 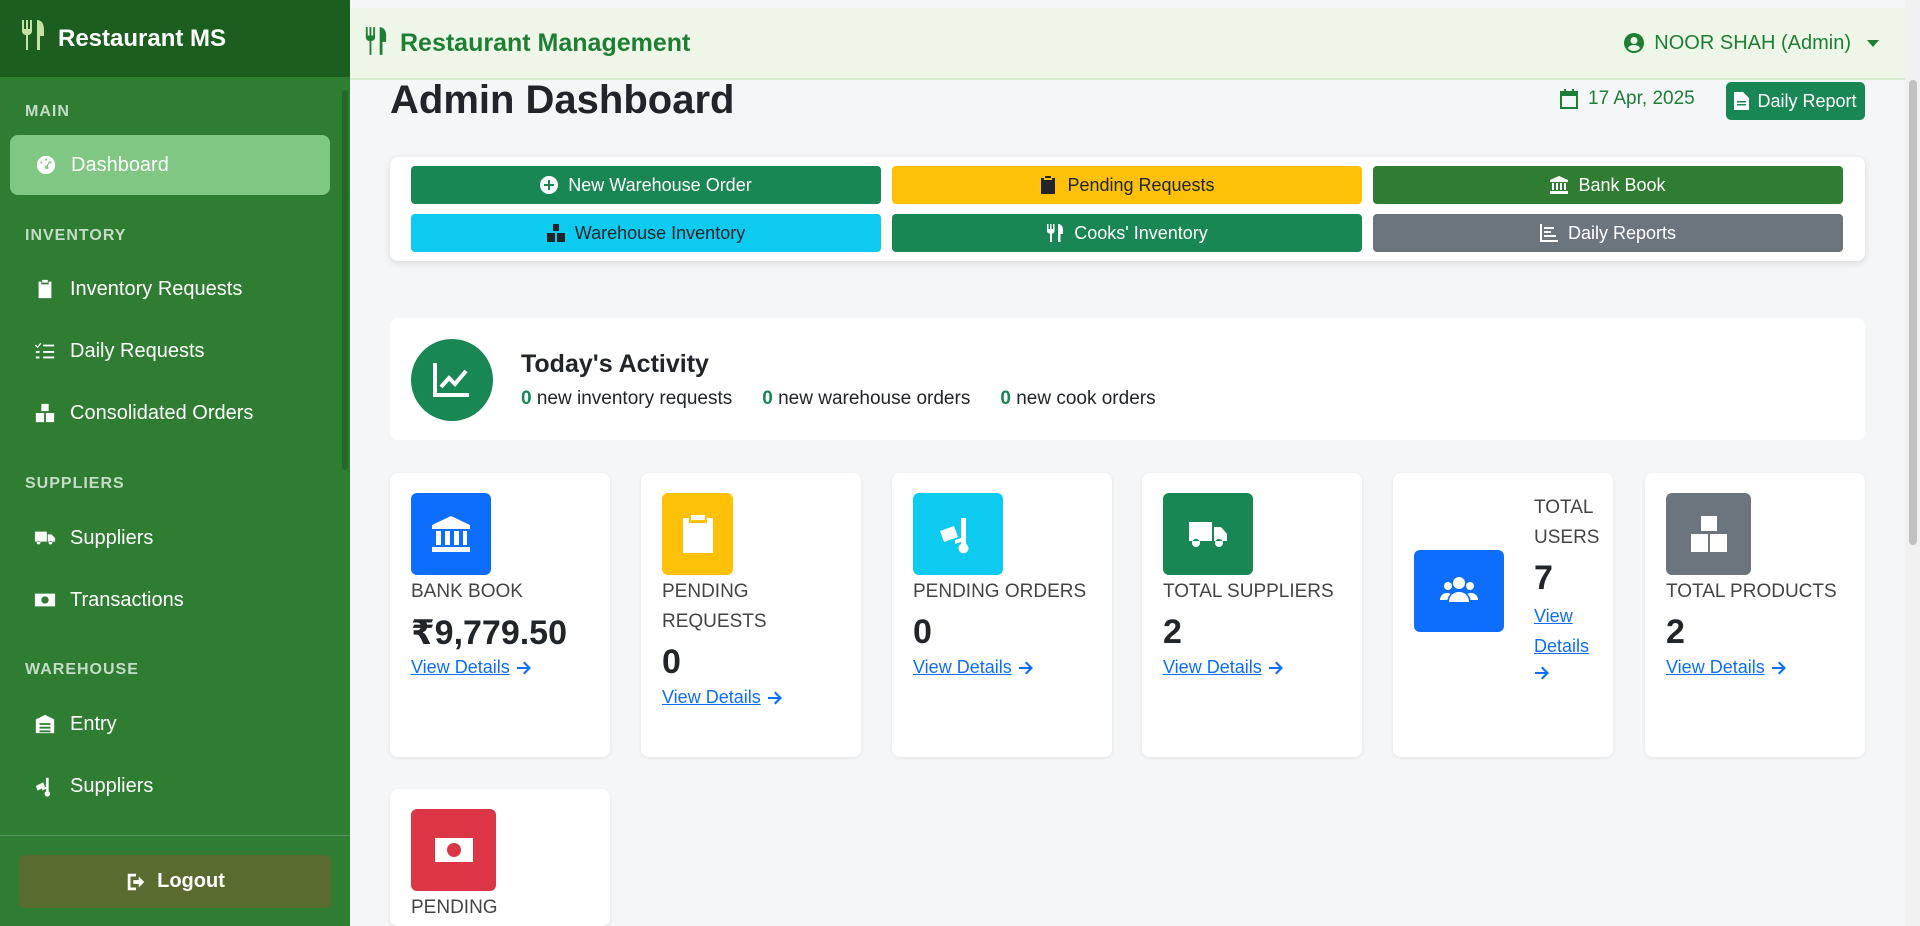 What do you see at coordinates (866, 398) in the screenshot?
I see `activity-warehouse-orders: 0 new warehouse orders` at bounding box center [866, 398].